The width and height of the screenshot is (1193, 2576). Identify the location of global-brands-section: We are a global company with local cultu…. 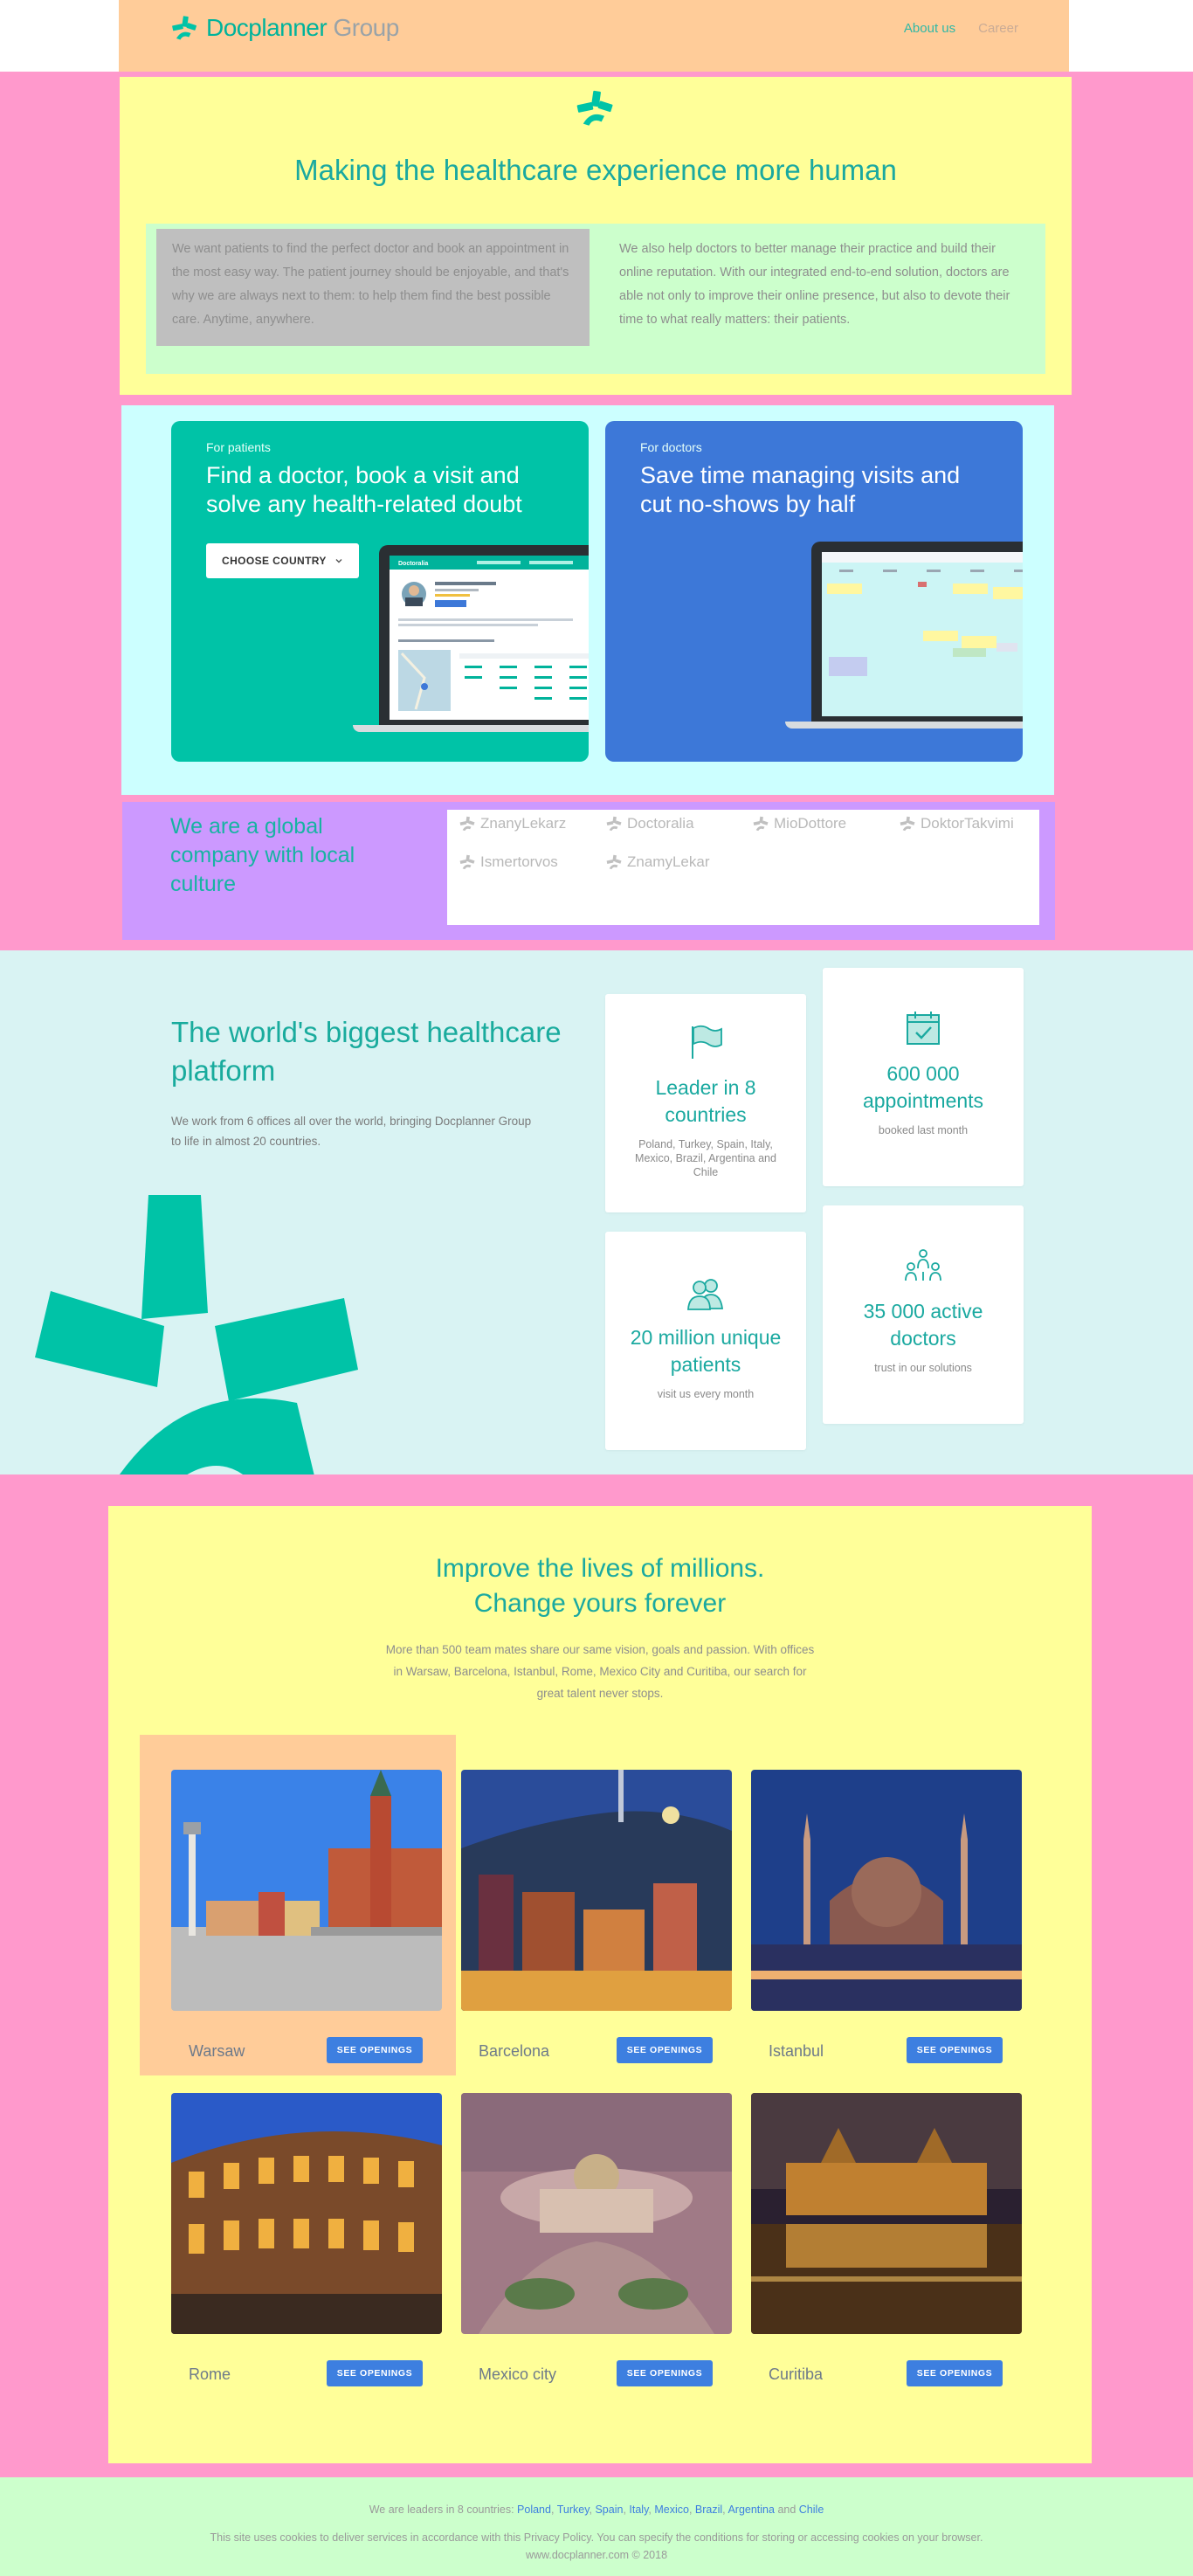
(588, 871).